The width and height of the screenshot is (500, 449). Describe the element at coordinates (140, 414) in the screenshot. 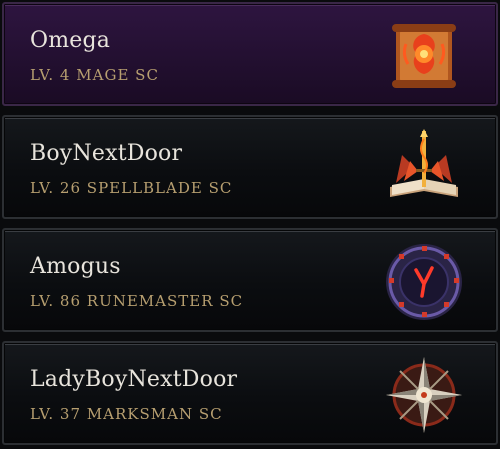

I see `character-class: MARKSMAN` at that location.